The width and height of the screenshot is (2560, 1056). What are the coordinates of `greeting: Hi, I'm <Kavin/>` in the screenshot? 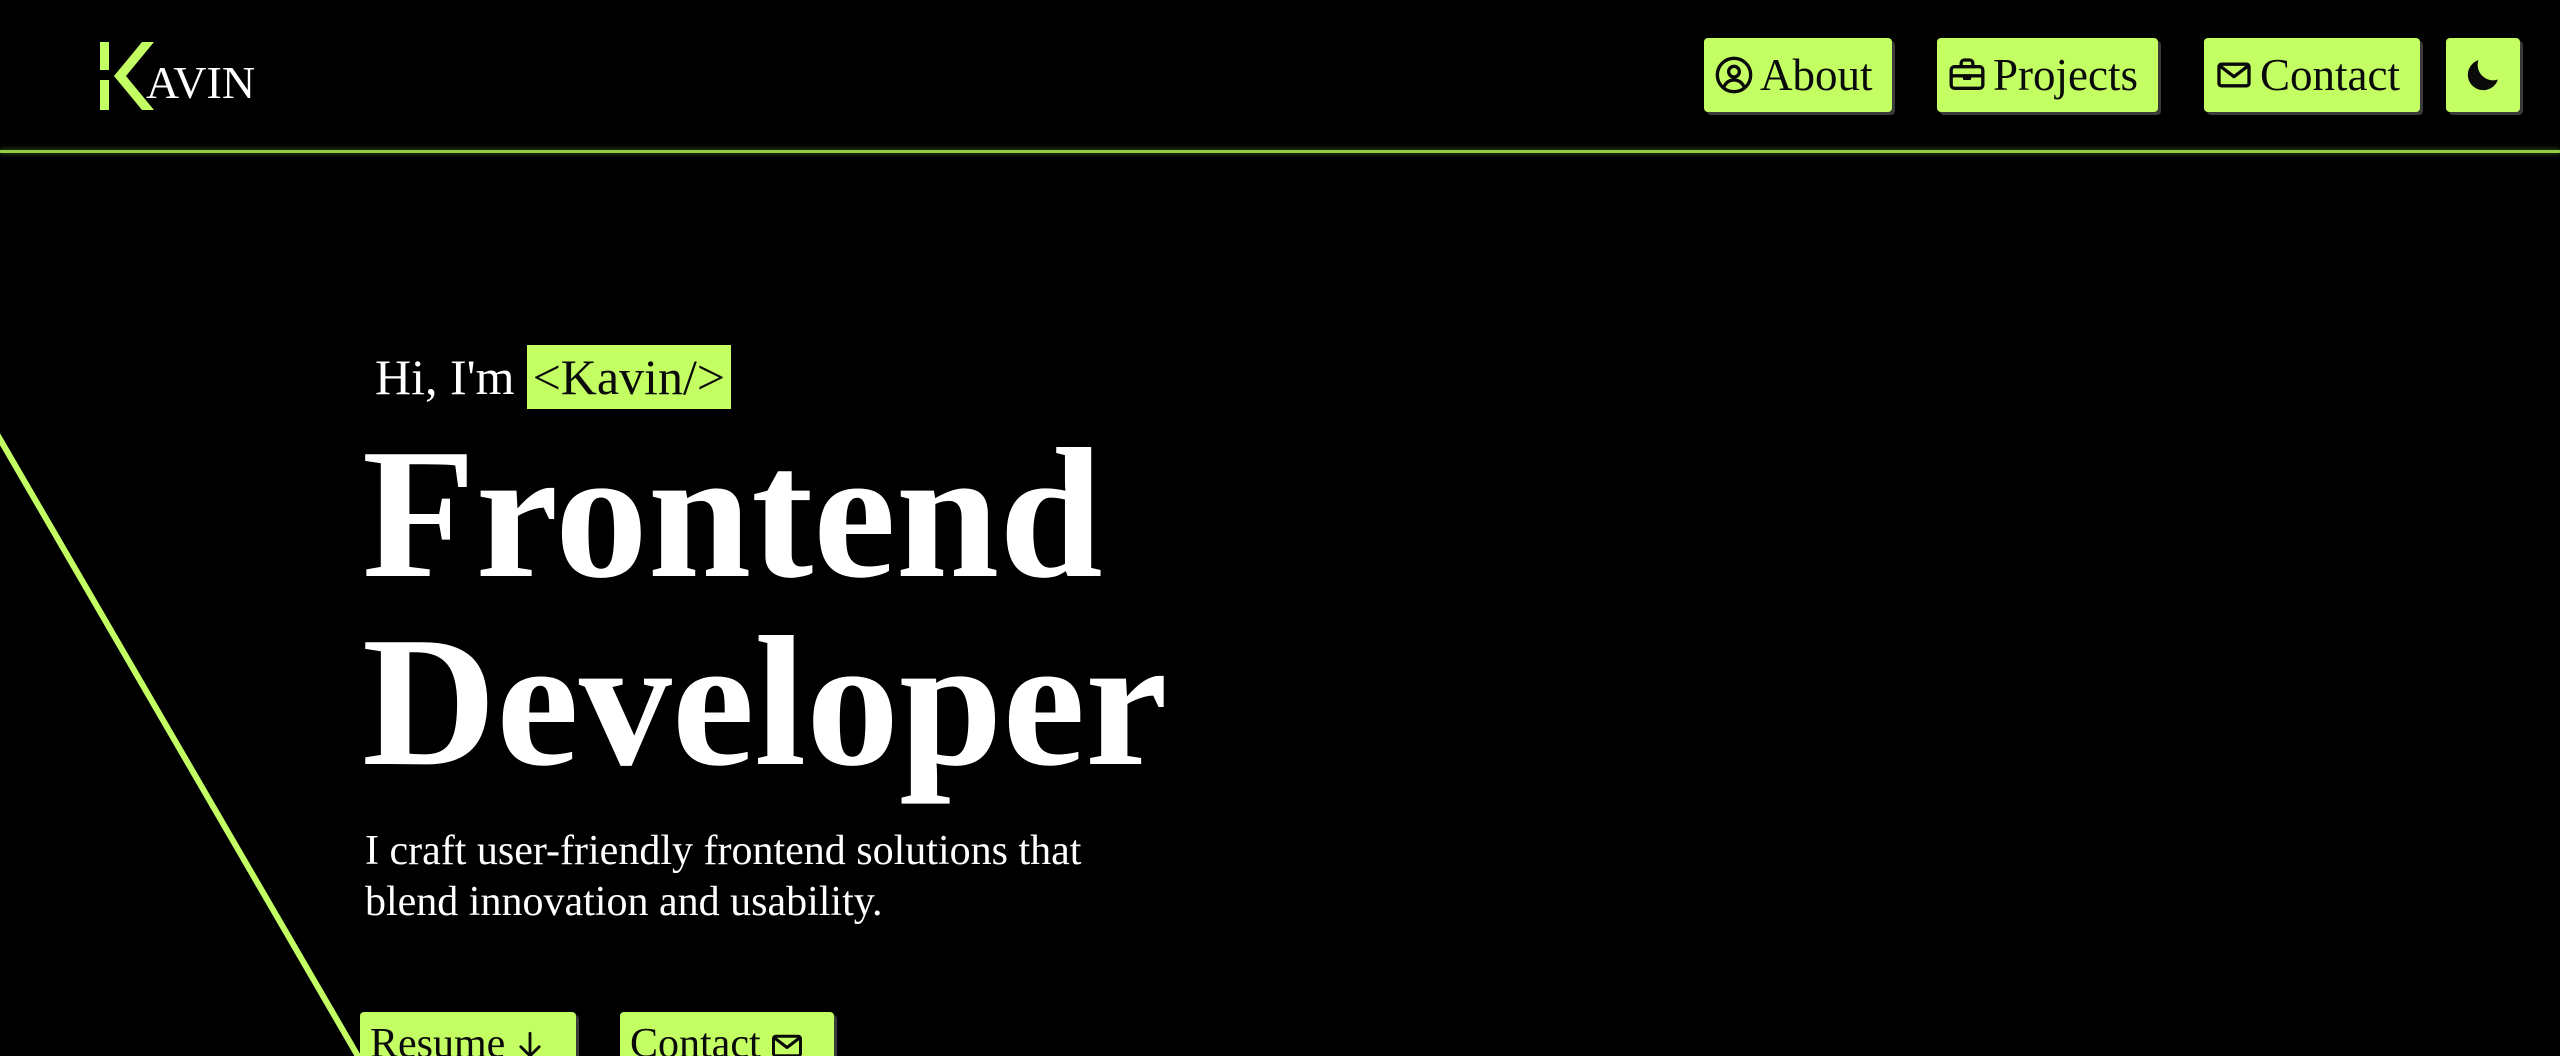 It's located at (553, 377).